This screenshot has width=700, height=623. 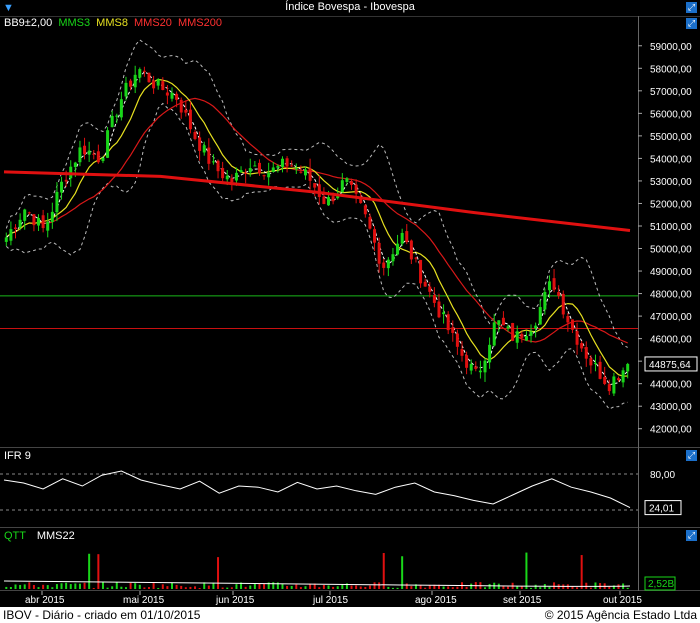 I want to click on volume-current-label: 2,52B, so click(x=661, y=584).